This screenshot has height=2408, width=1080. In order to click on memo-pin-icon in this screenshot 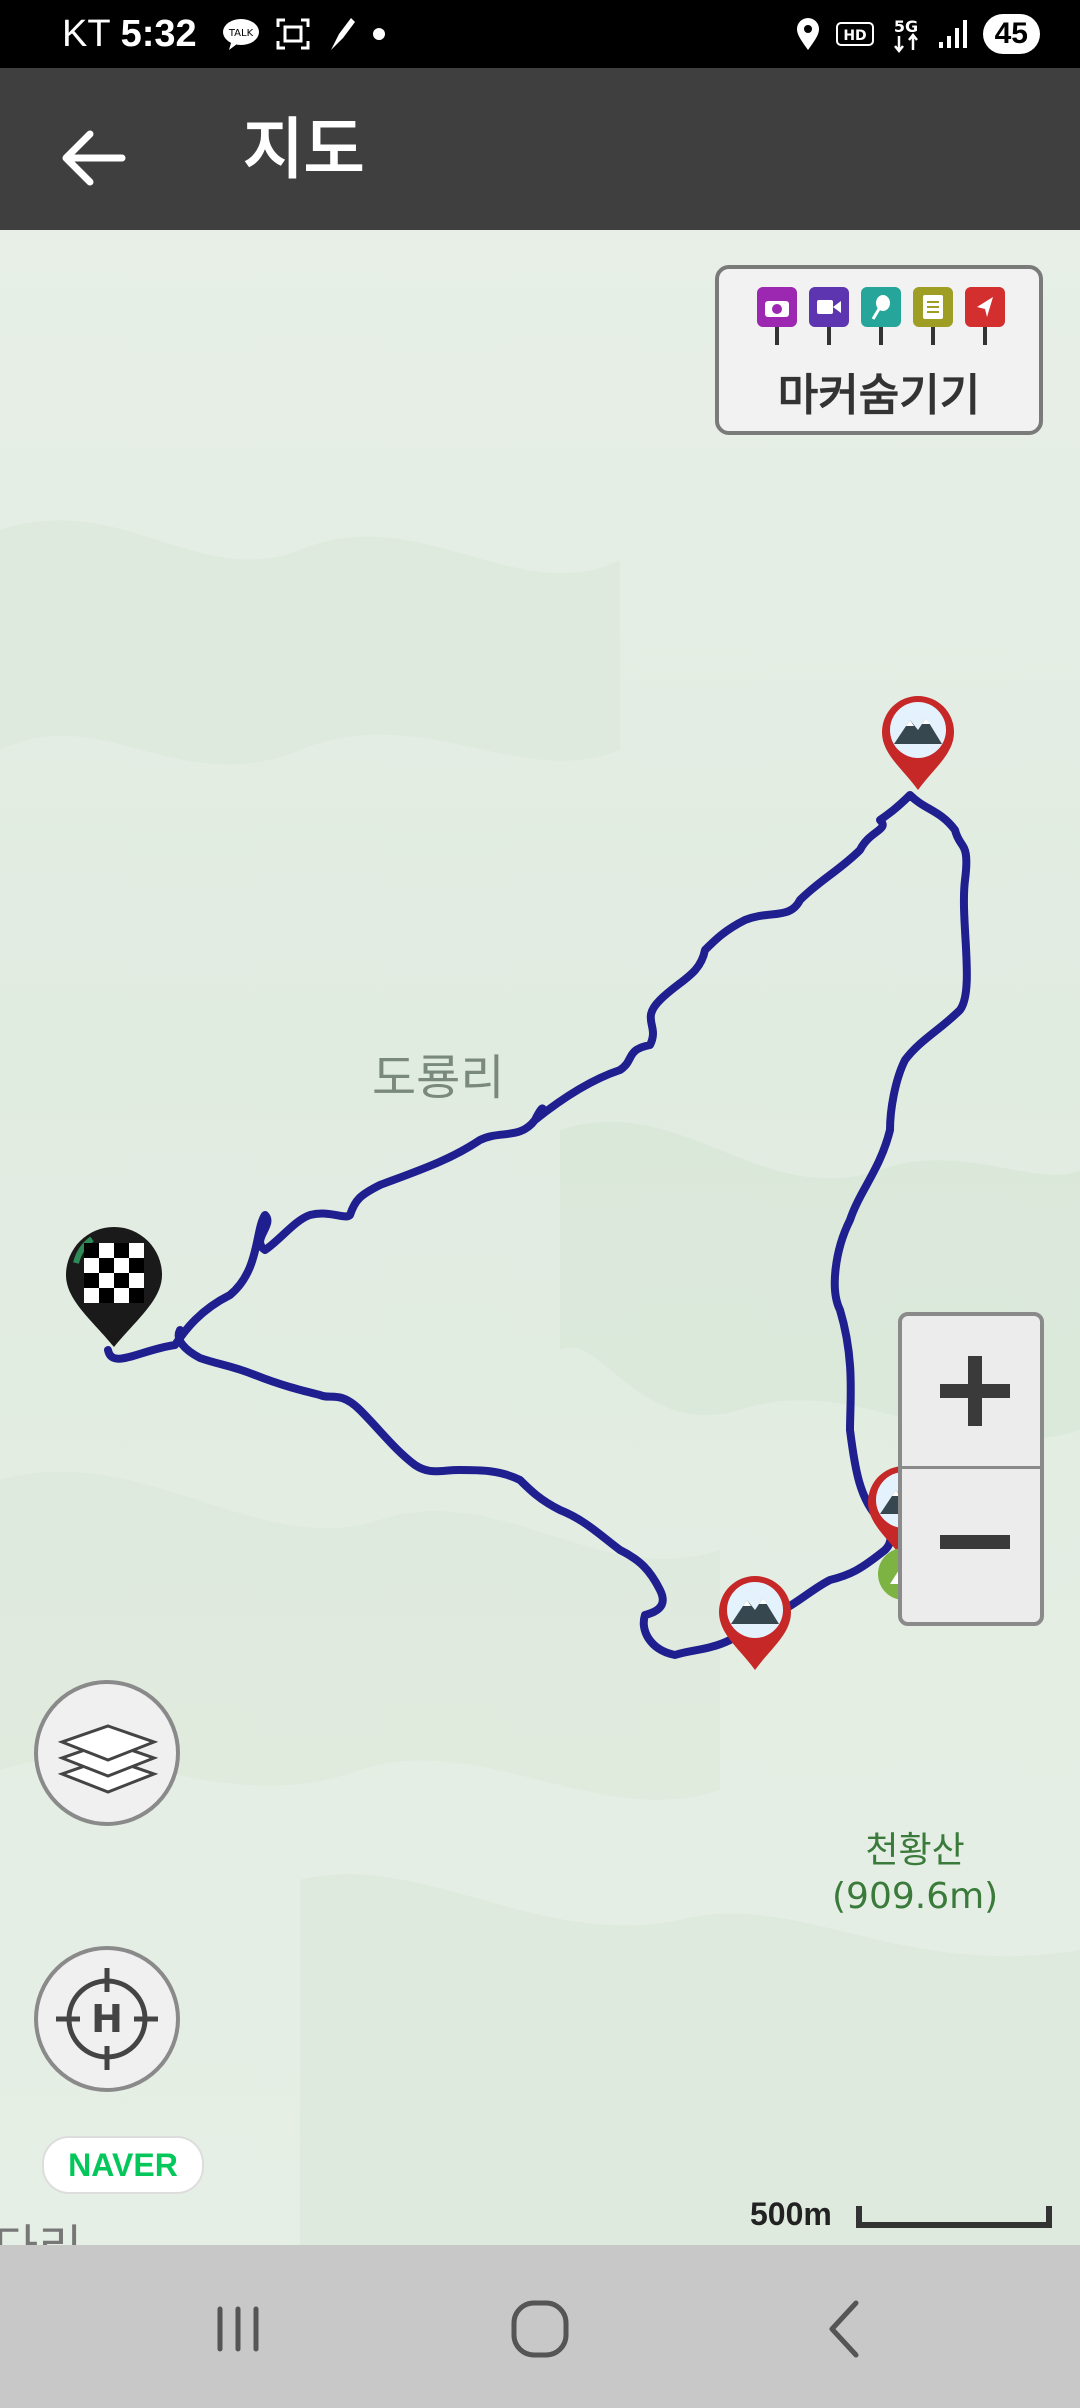, I will do `click(933, 316)`.